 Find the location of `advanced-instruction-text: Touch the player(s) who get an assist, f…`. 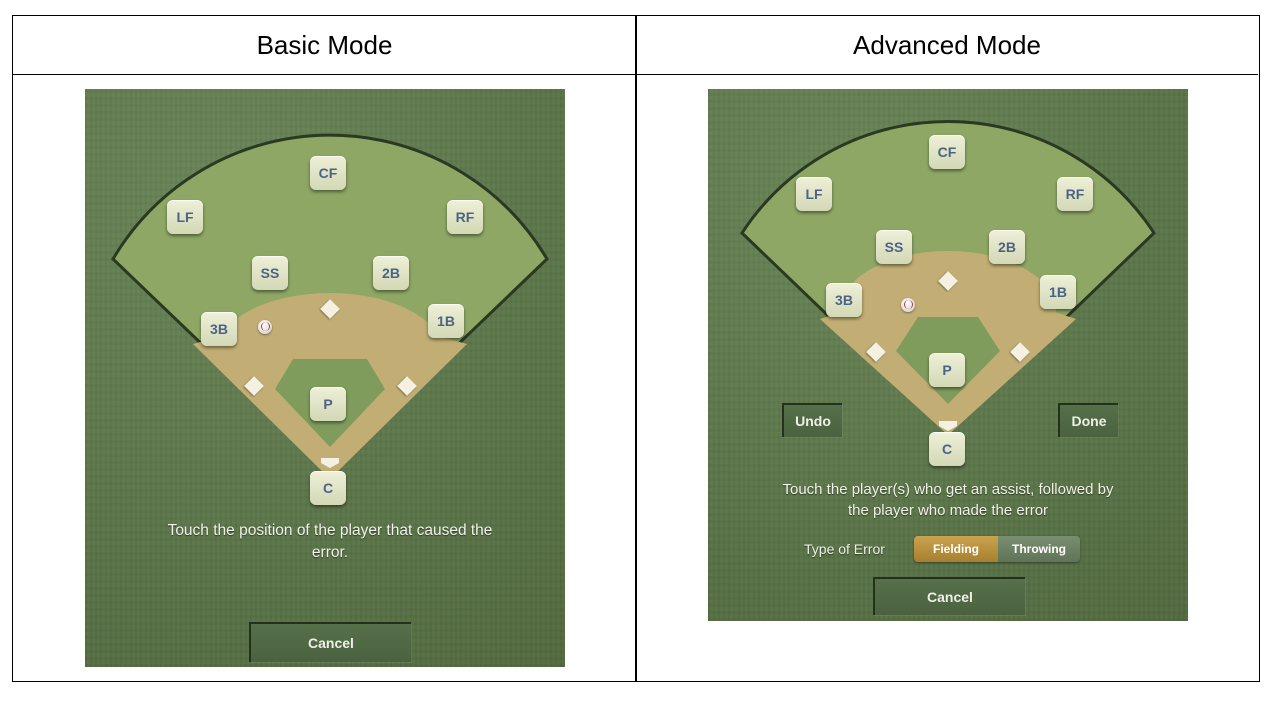

advanced-instruction-text: Touch the player(s) who get an assist, f… is located at coordinates (948, 500).